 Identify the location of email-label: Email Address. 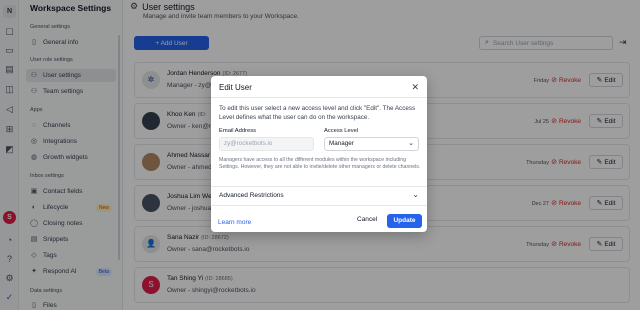
(238, 131).